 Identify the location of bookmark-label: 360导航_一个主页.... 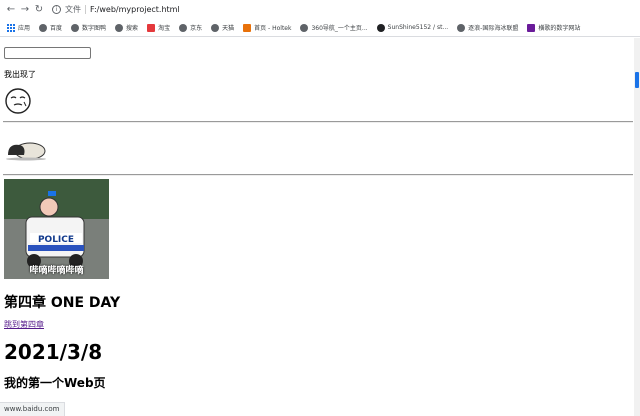
(339, 28).